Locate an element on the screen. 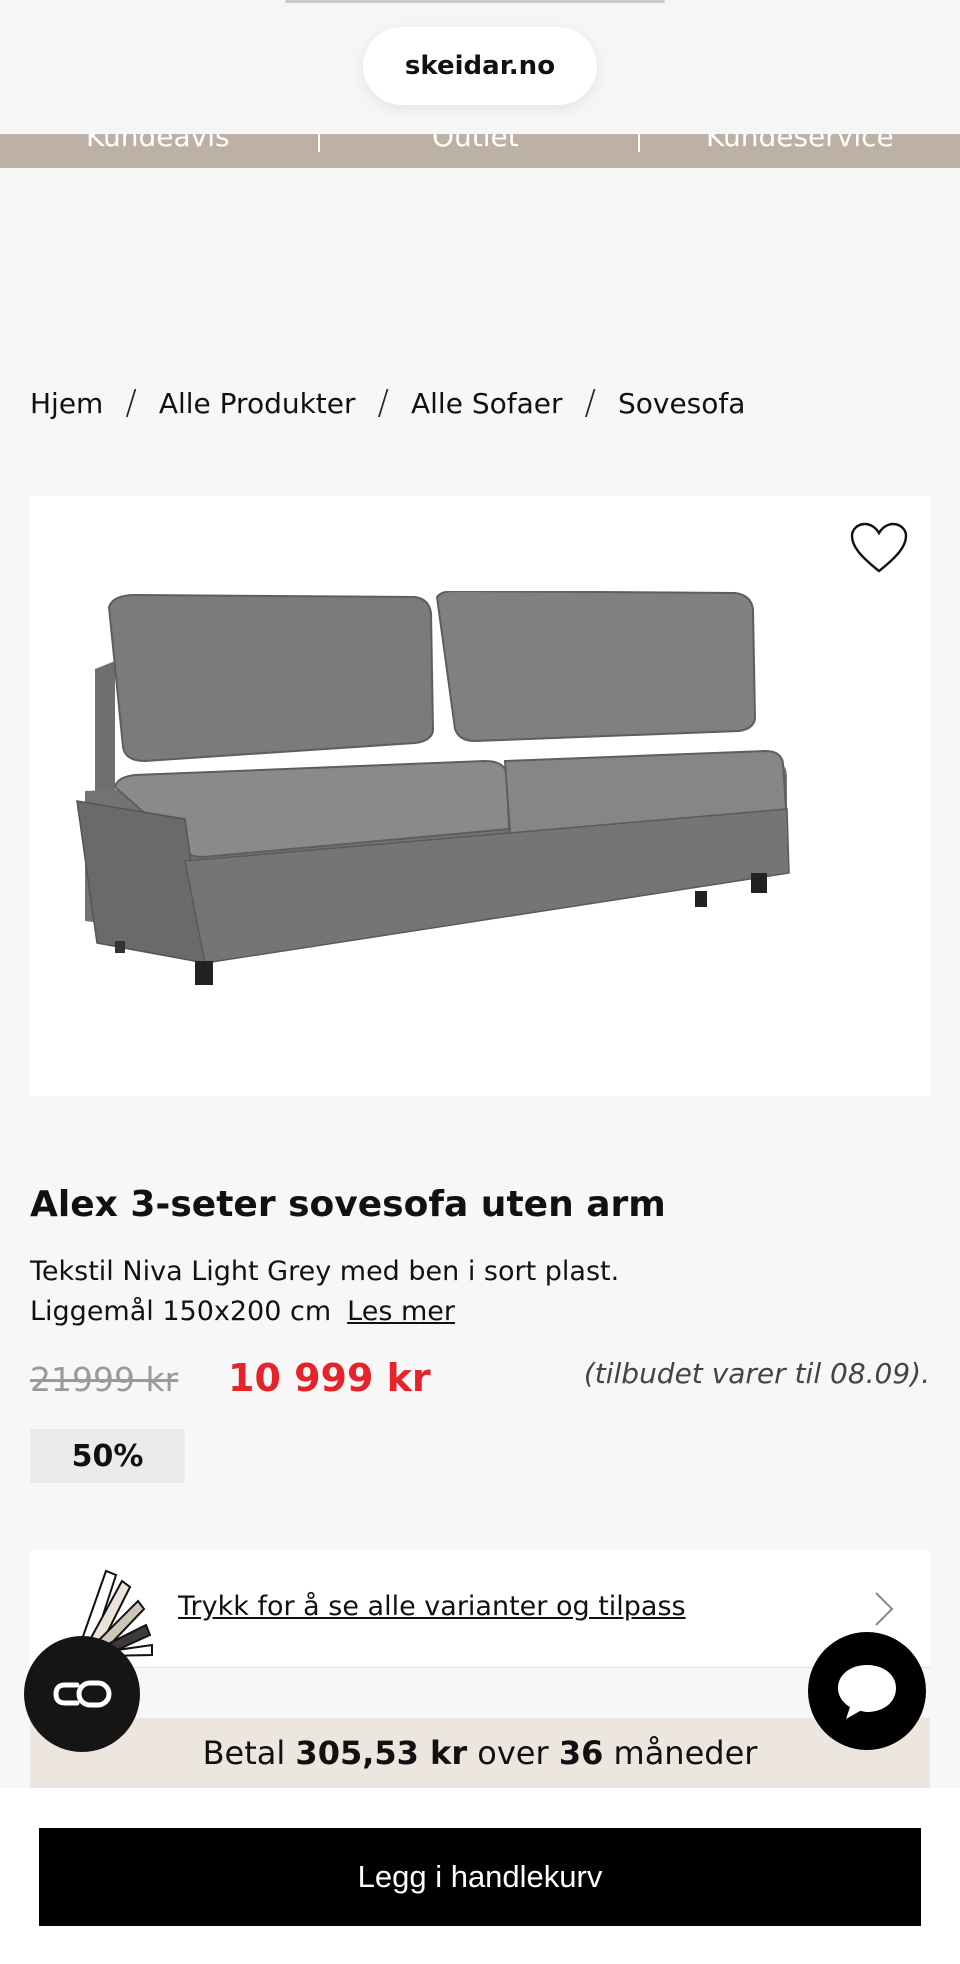  bottom-bar: Legg i handlekurv is located at coordinates (480, 1876).